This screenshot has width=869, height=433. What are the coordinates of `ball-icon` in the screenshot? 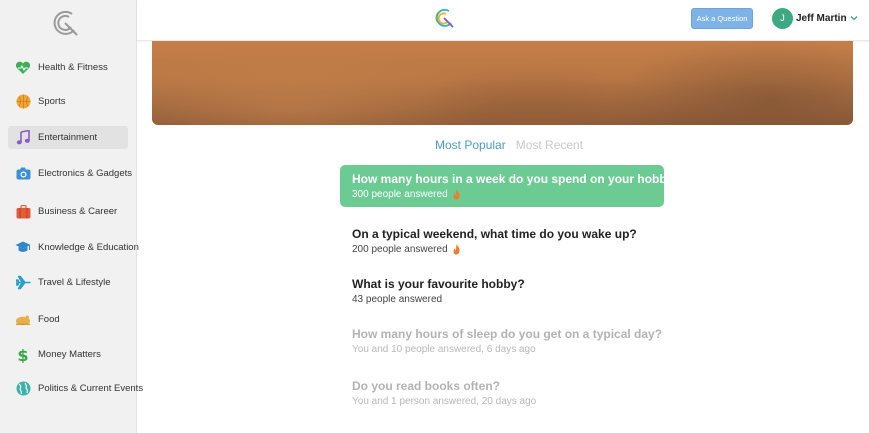 It's located at (23, 102).